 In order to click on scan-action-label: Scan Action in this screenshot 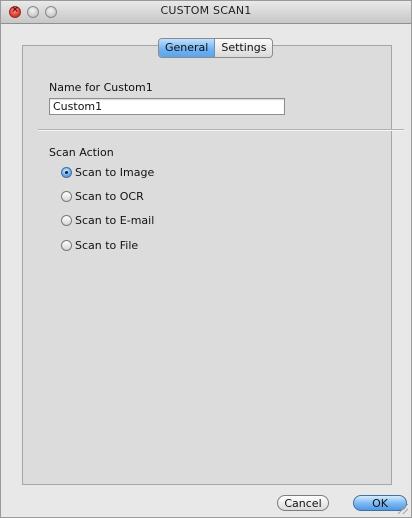, I will do `click(81, 152)`.